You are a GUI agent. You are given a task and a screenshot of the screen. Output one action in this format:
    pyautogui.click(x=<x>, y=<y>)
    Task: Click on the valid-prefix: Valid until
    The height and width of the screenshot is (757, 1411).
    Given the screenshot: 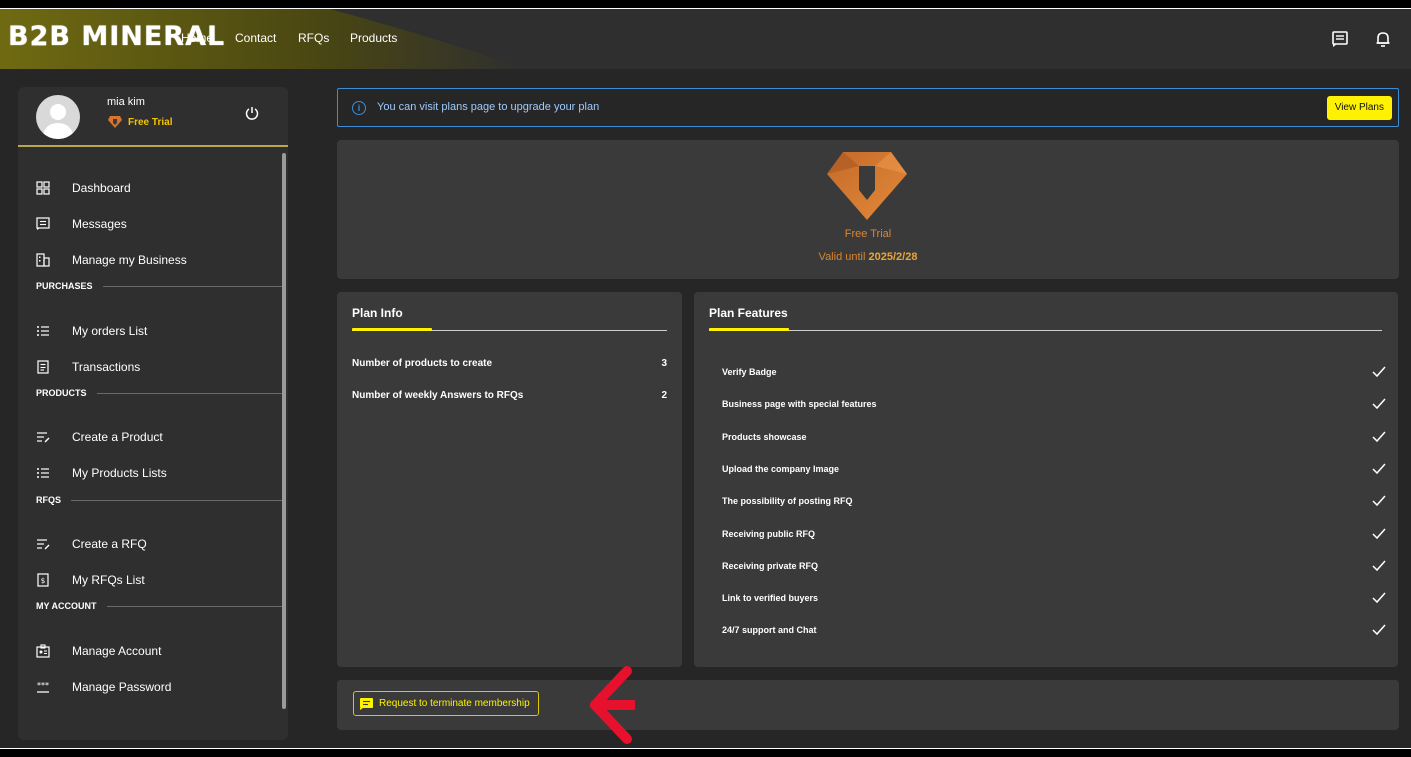 What is the action you would take?
    pyautogui.click(x=842, y=257)
    